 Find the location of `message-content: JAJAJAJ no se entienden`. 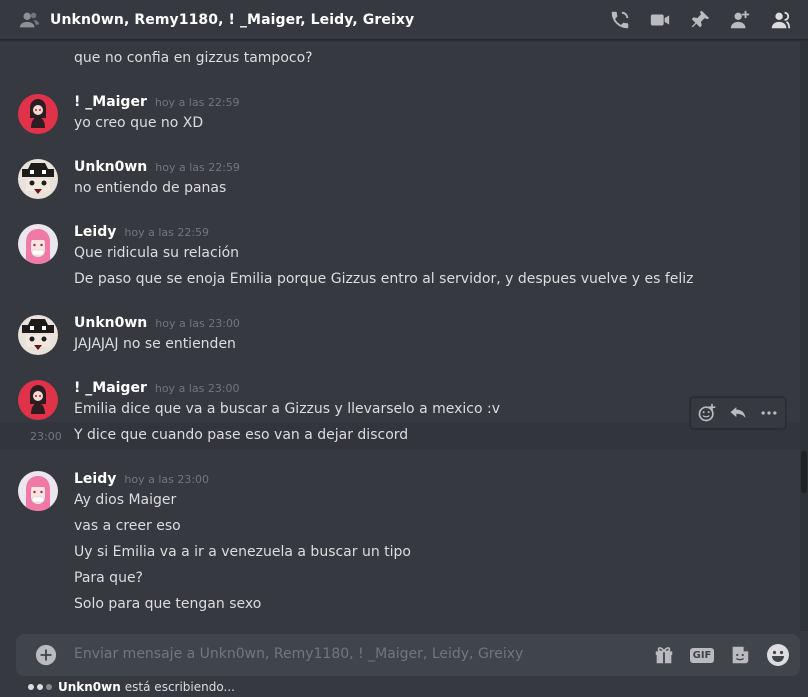

message-content: JAJAJAJ no se entienden is located at coordinates (155, 344).